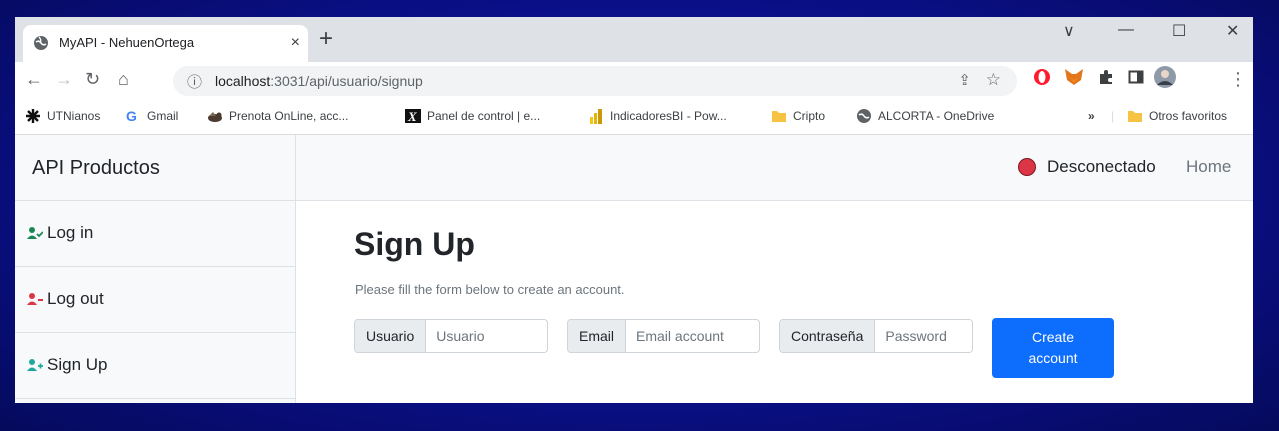 The width and height of the screenshot is (1279, 431). What do you see at coordinates (1106, 79) in the screenshot?
I see `extensions-icon` at bounding box center [1106, 79].